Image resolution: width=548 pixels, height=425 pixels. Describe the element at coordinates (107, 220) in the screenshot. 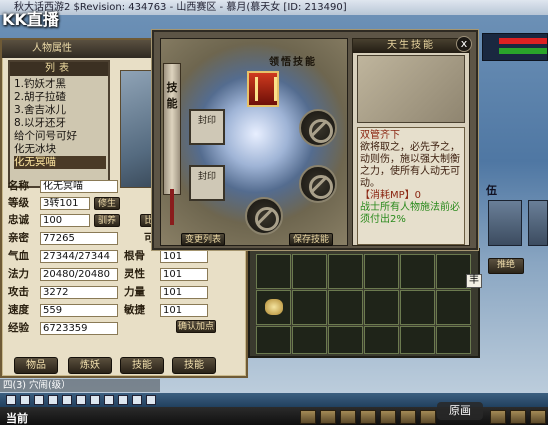

I see `tame-button: 驯养` at that location.